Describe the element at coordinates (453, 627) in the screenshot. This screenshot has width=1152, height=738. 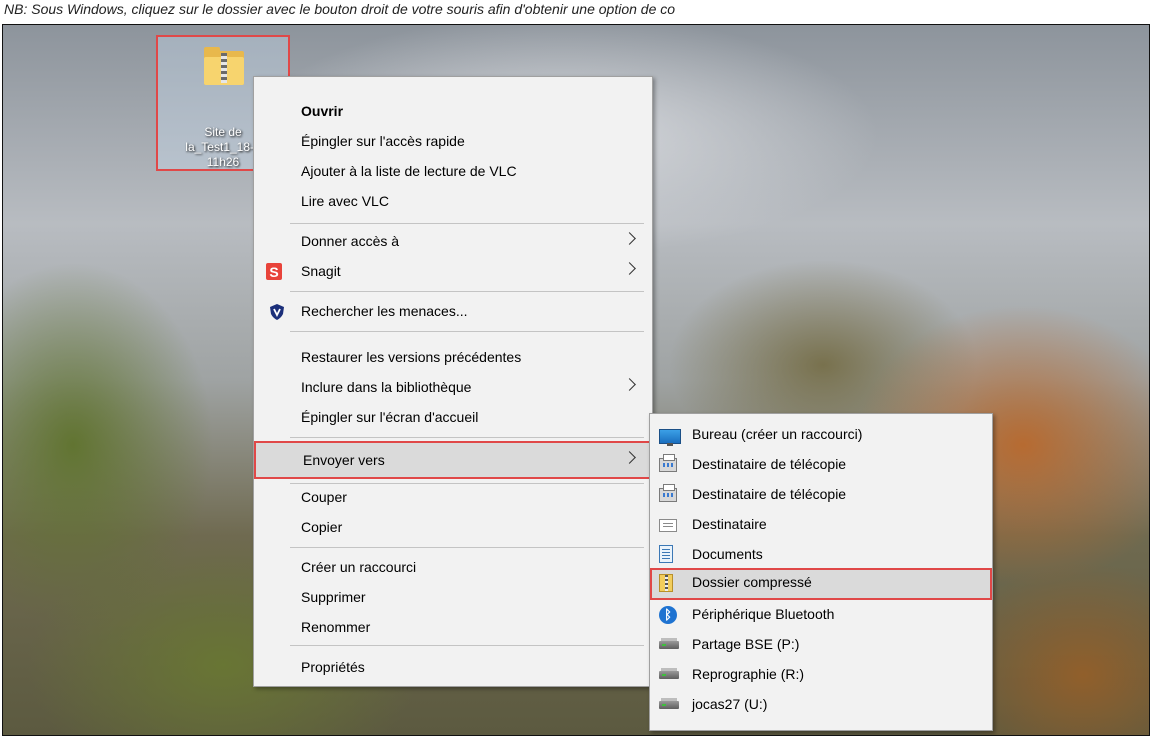
I see `menu-item-rename: Renommer` at that location.